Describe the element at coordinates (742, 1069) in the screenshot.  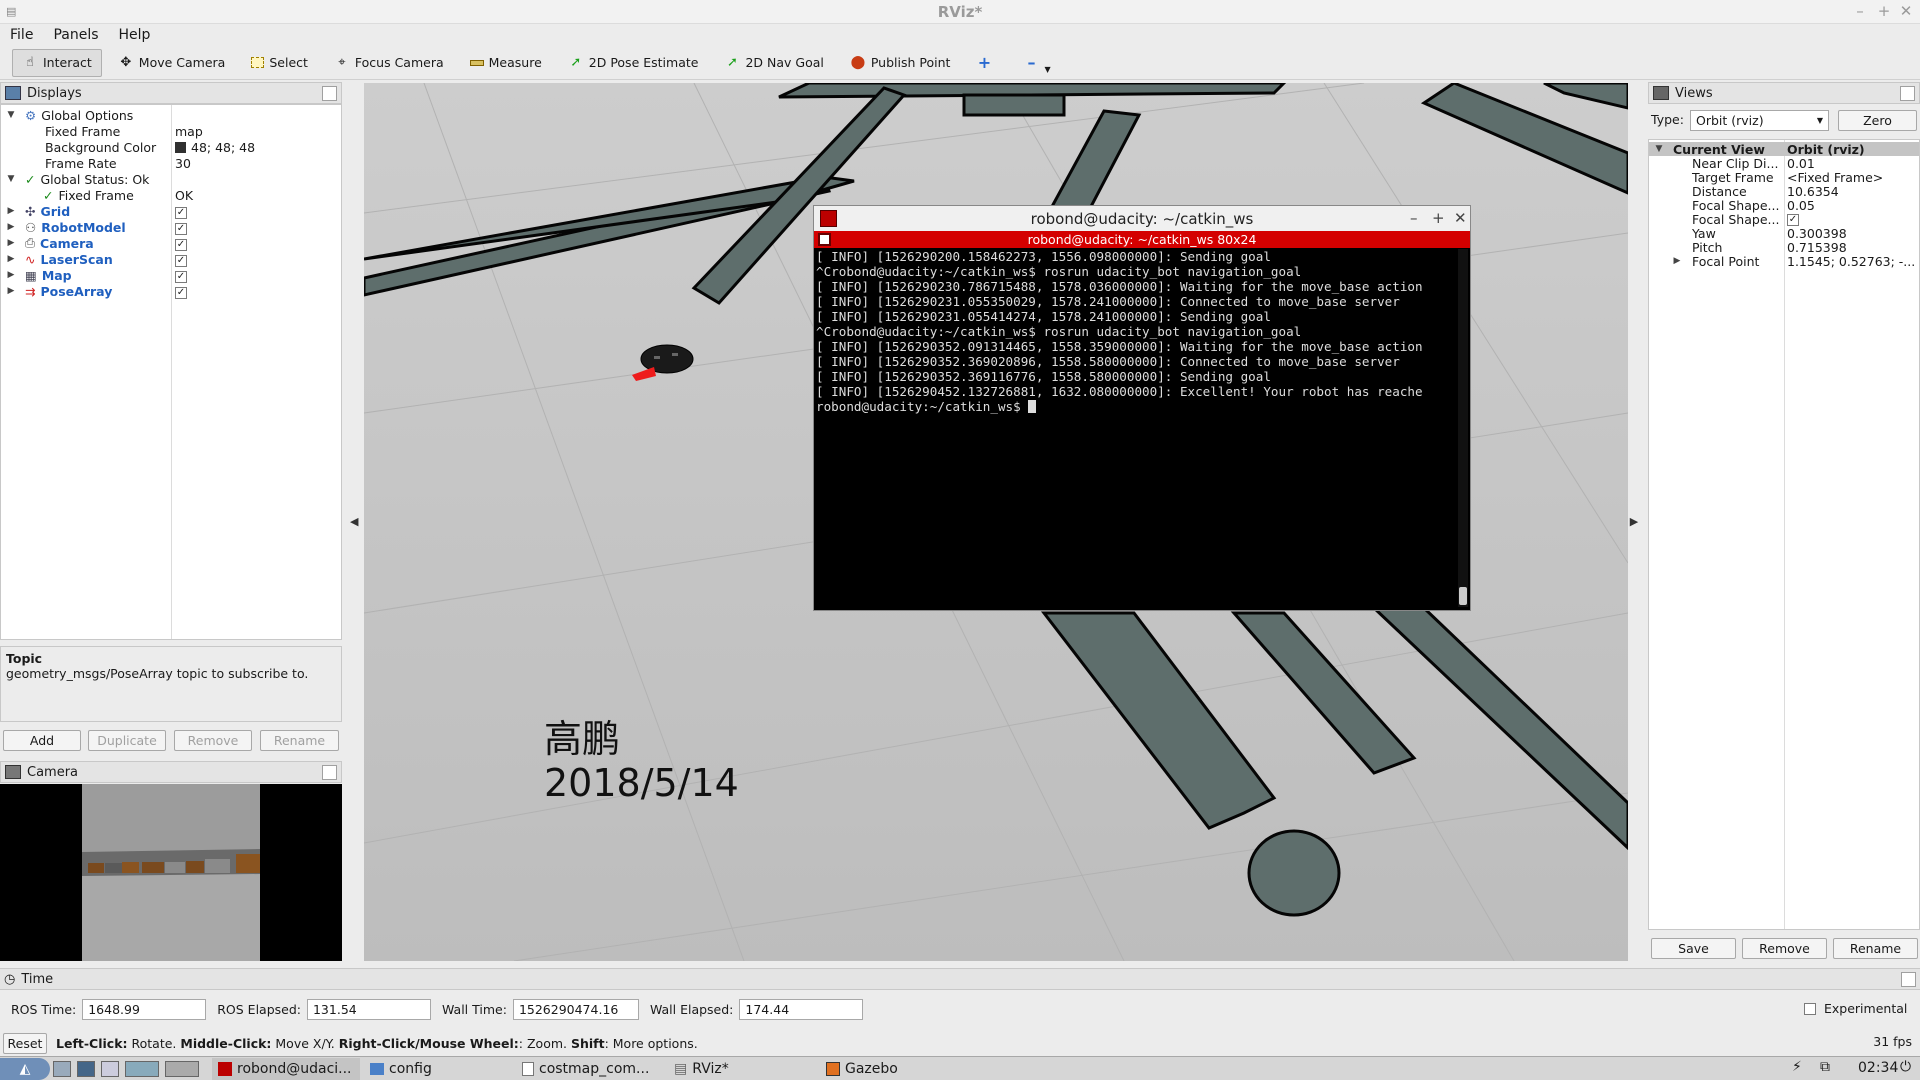
I see `task-rviz: ▤ RViz*` at that location.